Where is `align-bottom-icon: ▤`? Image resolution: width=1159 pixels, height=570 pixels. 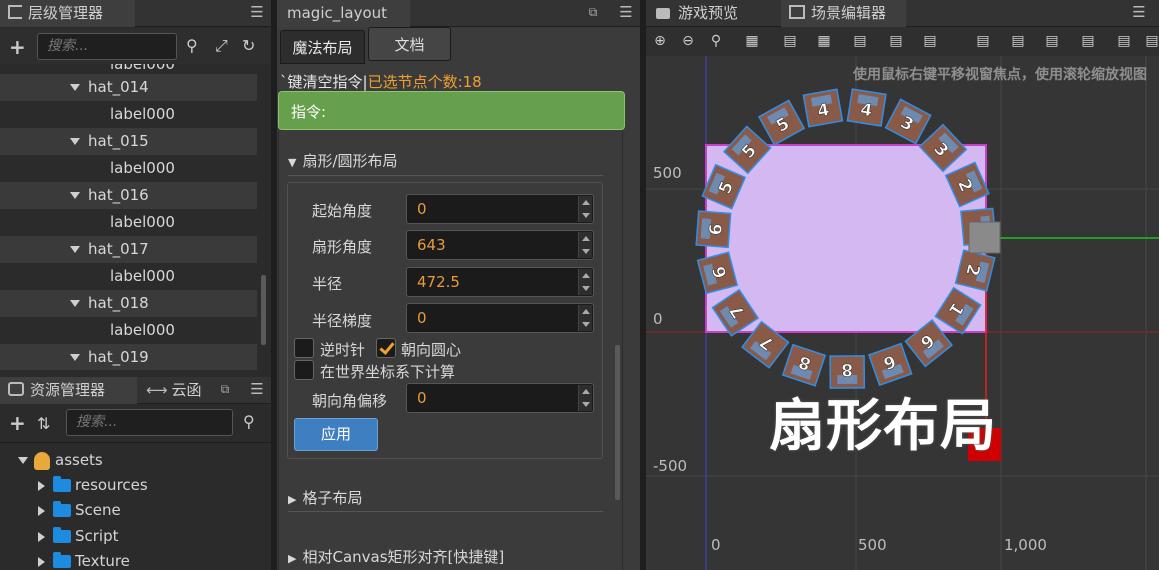 align-bottom-icon: ▤ is located at coordinates (1052, 41).